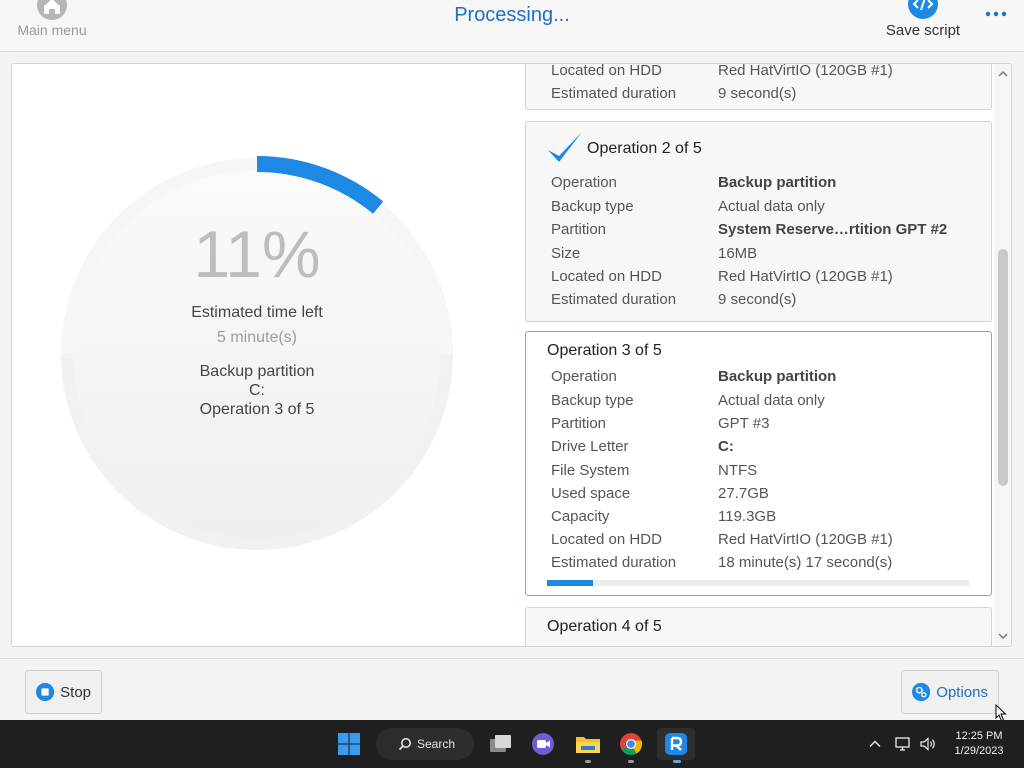  I want to click on op3-value: 119.3GB, so click(747, 516).